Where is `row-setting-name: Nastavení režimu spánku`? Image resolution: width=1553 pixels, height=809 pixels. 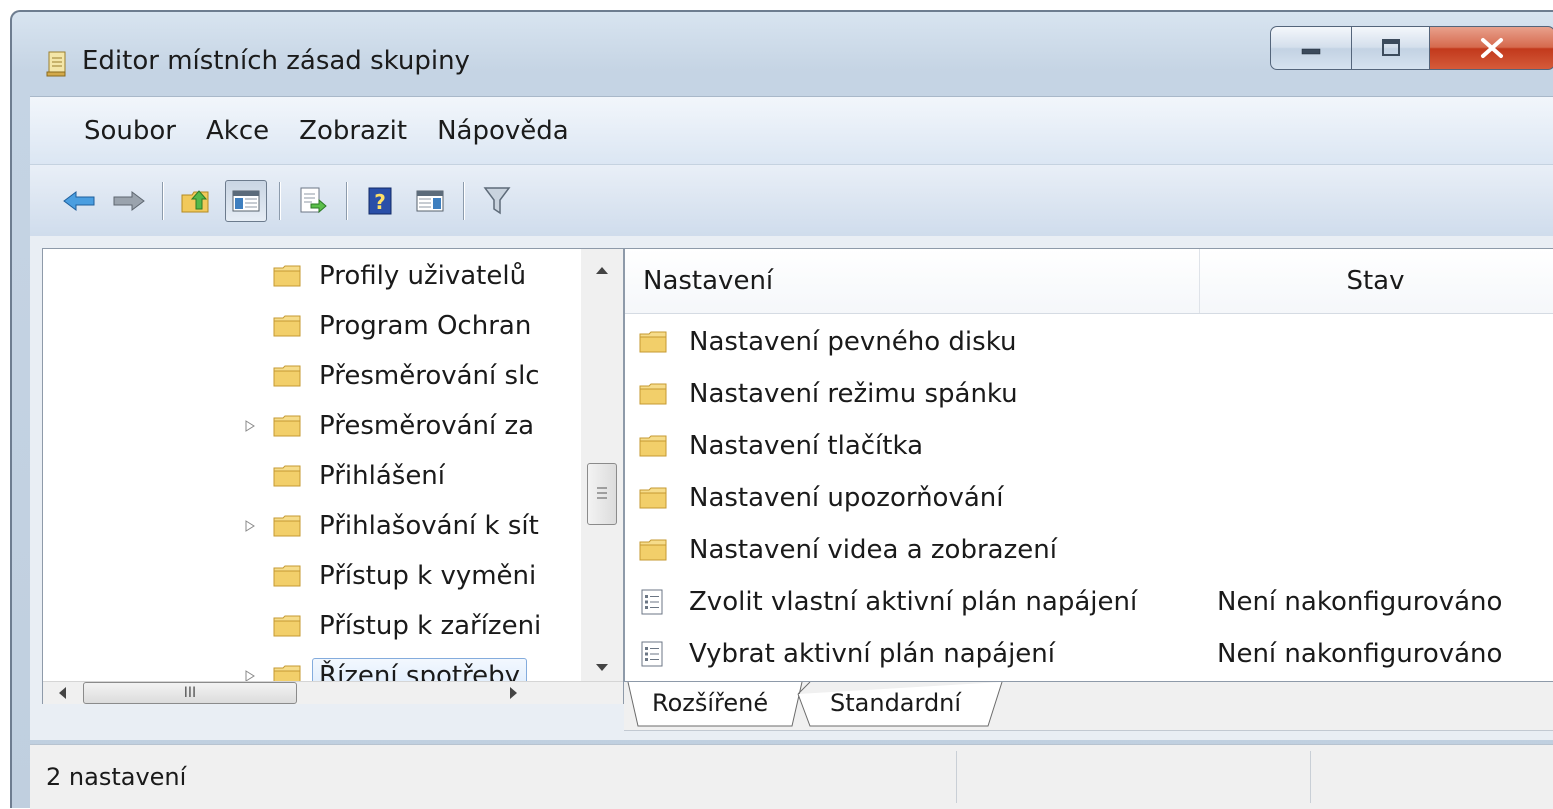
row-setting-name: Nastavení režimu spánku is located at coordinates (853, 394).